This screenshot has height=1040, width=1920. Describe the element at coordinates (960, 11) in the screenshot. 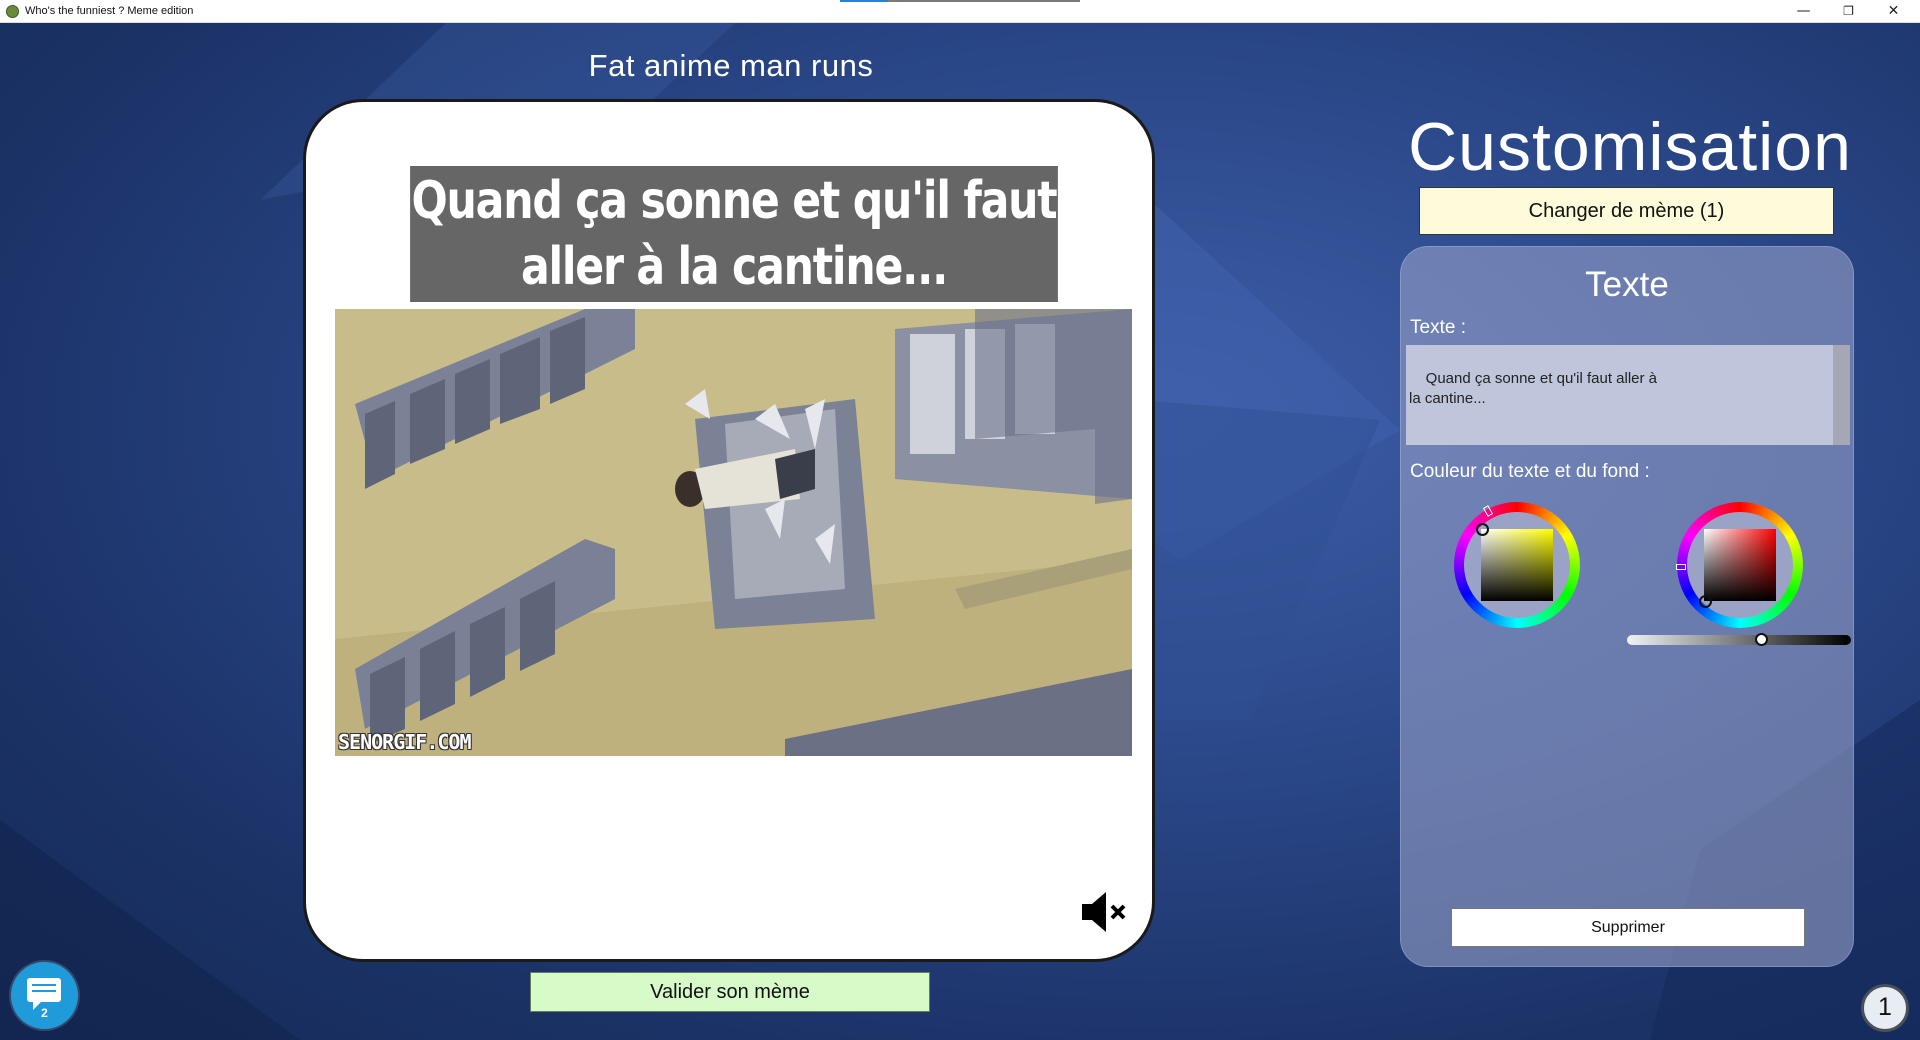

I see `window-titlebar: Who's the funniest ? Meme edition — ❐ ✕` at that location.